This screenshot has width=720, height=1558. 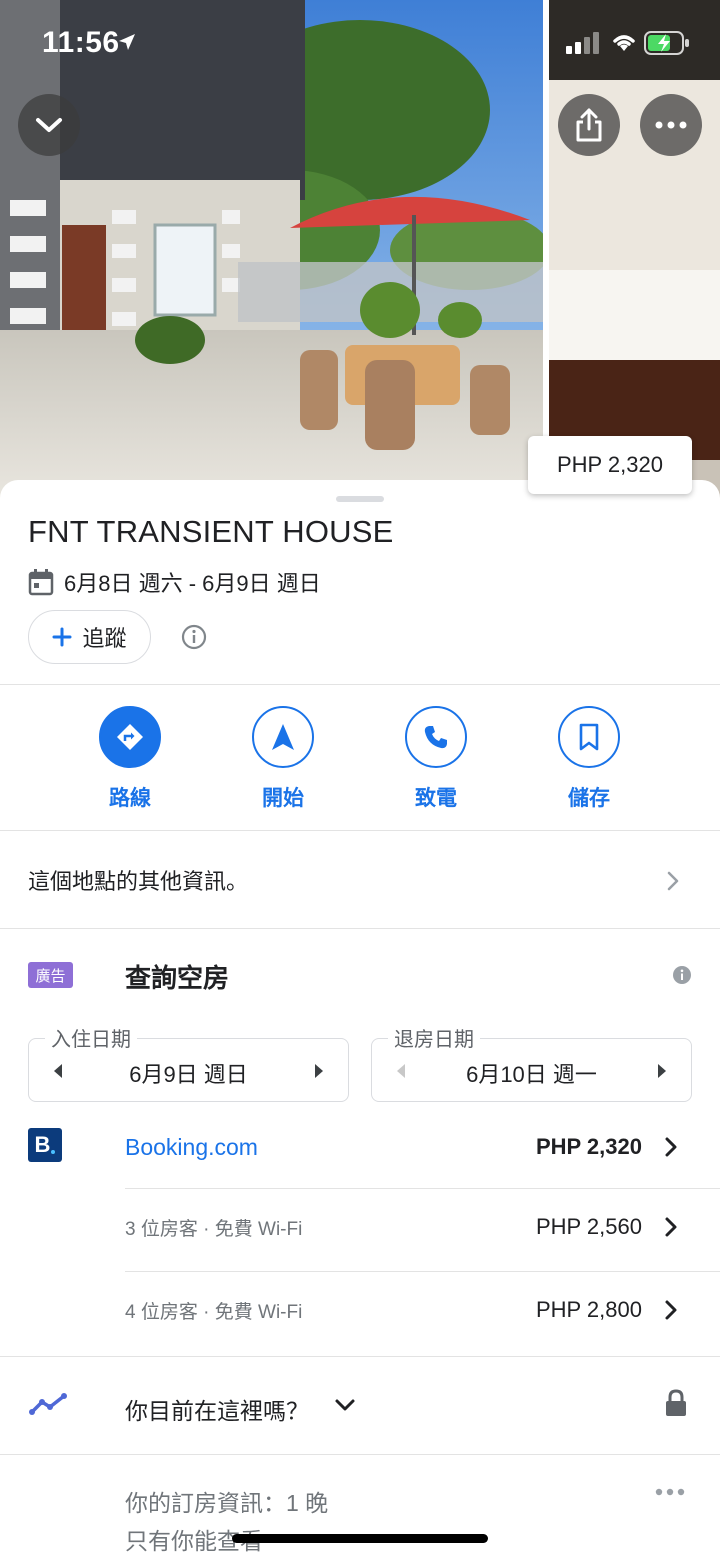 I want to click on directions-circle, so click(x=130, y=737).